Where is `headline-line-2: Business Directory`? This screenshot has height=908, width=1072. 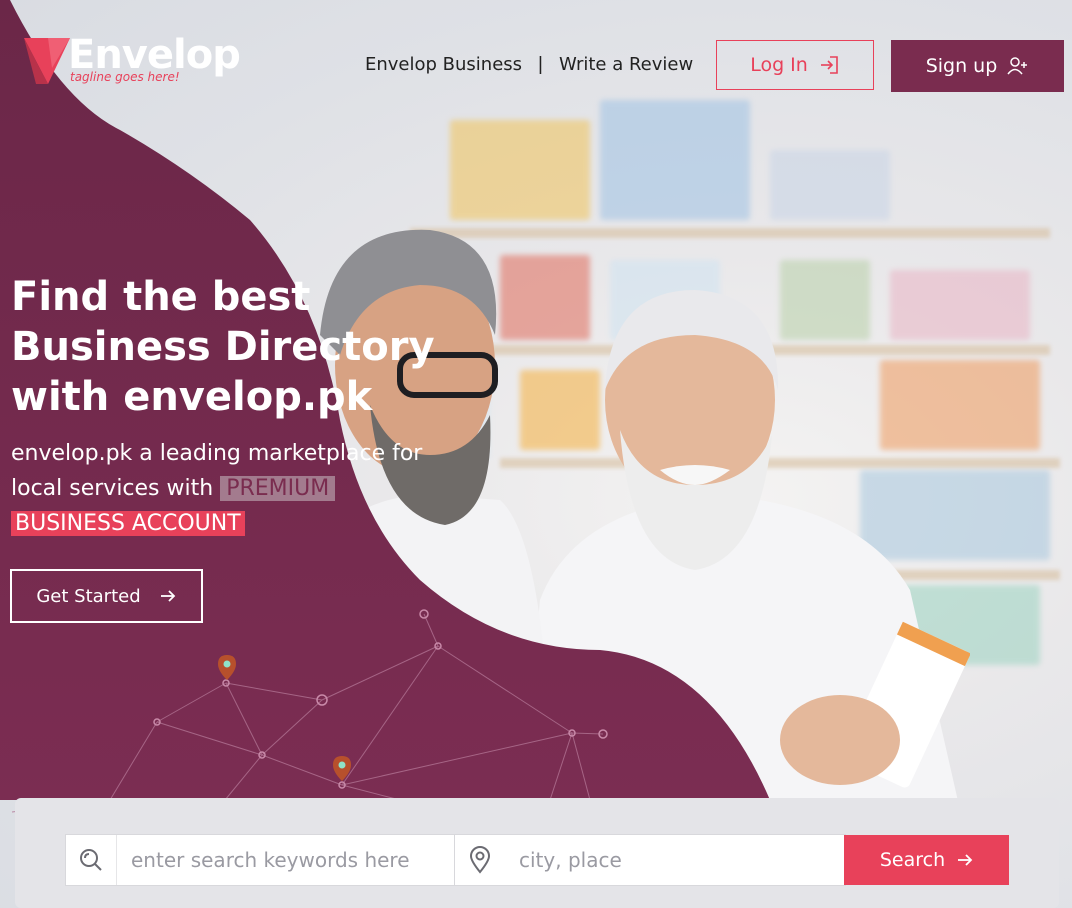
headline-line-2: Business Directory is located at coordinates (223, 347).